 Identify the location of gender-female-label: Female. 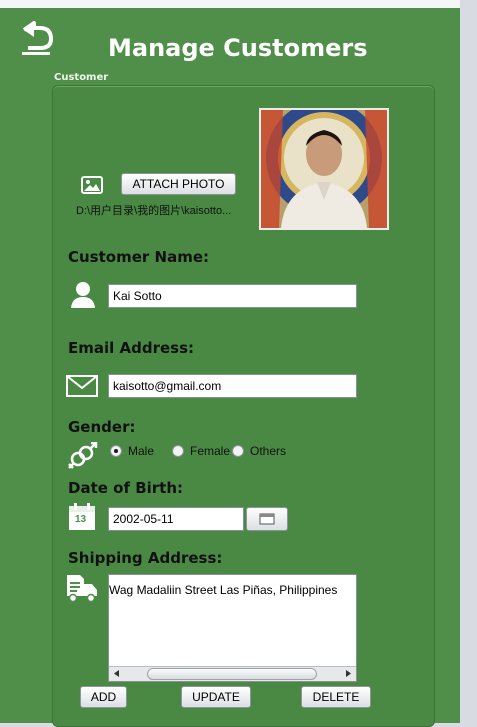
(210, 451).